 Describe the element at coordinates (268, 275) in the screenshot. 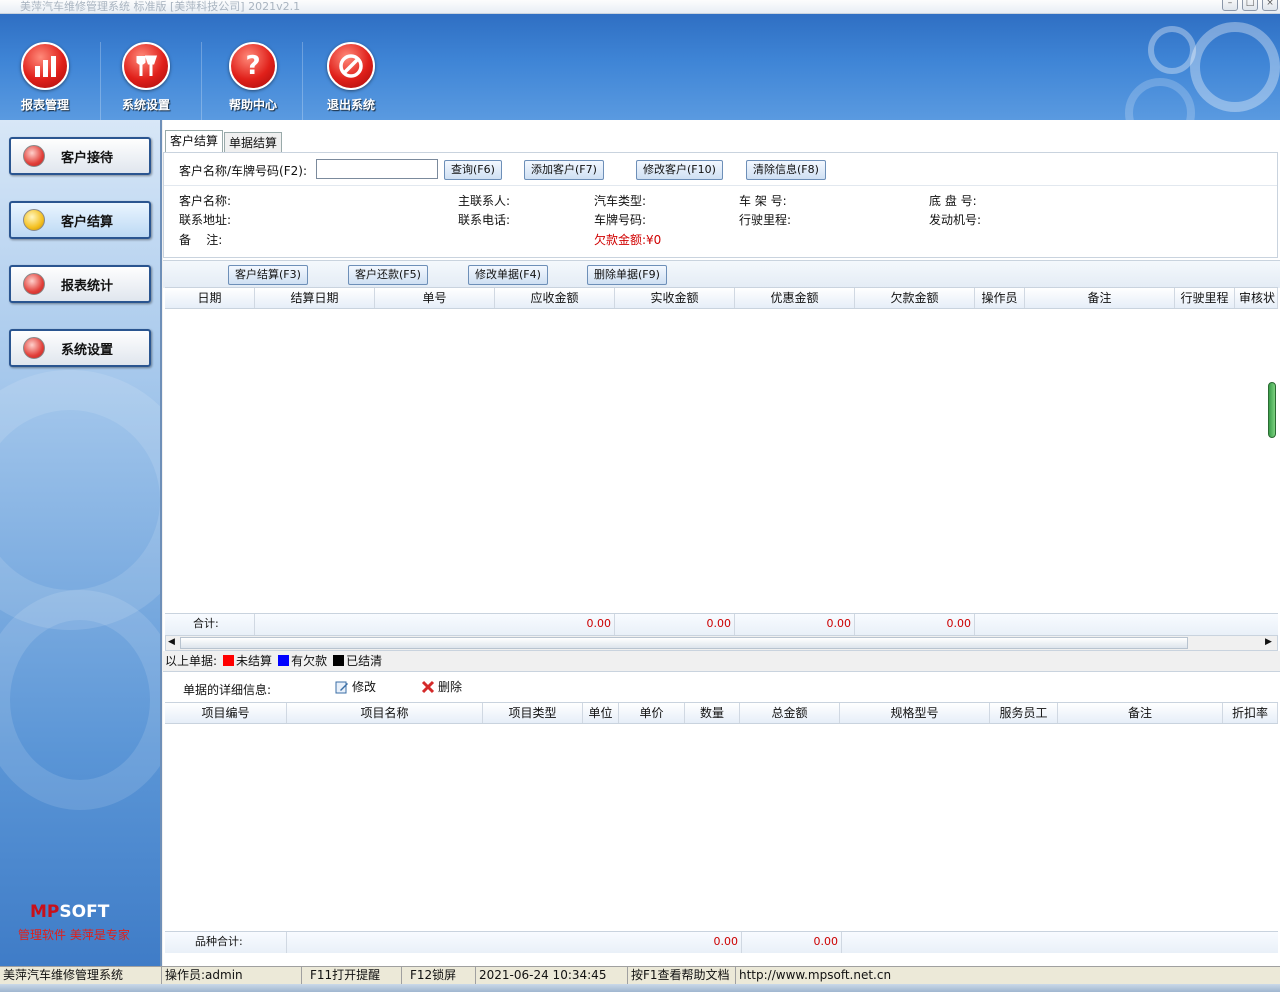

I see `customer-settle-button: 客户结算(F3)` at that location.